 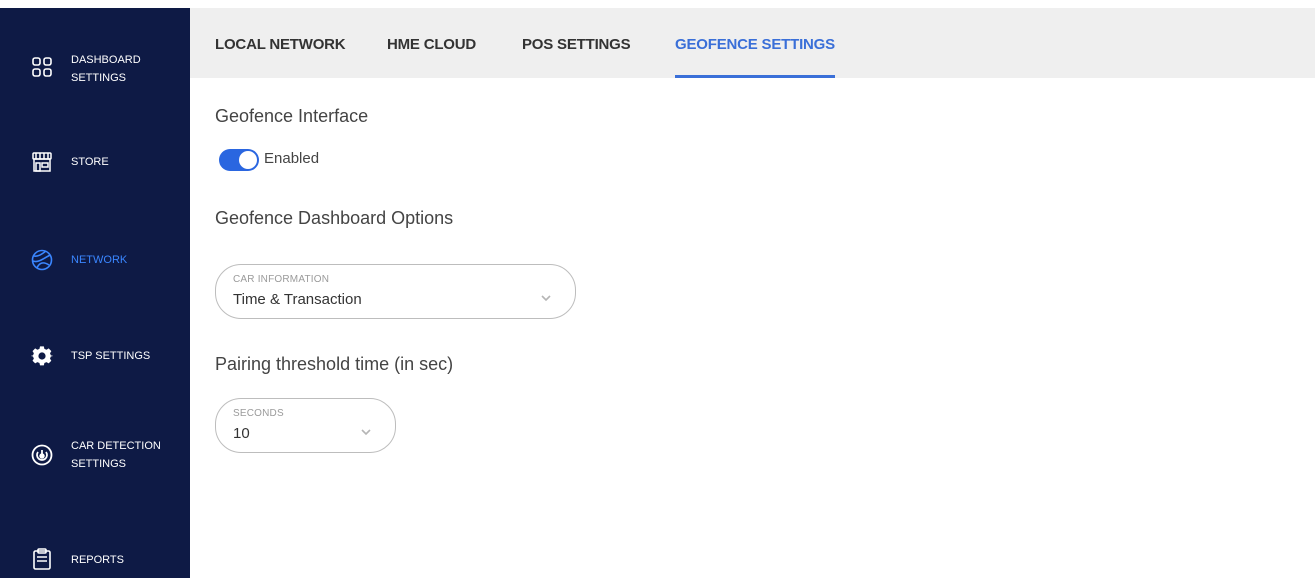 I want to click on globe-icon, so click(x=42, y=260).